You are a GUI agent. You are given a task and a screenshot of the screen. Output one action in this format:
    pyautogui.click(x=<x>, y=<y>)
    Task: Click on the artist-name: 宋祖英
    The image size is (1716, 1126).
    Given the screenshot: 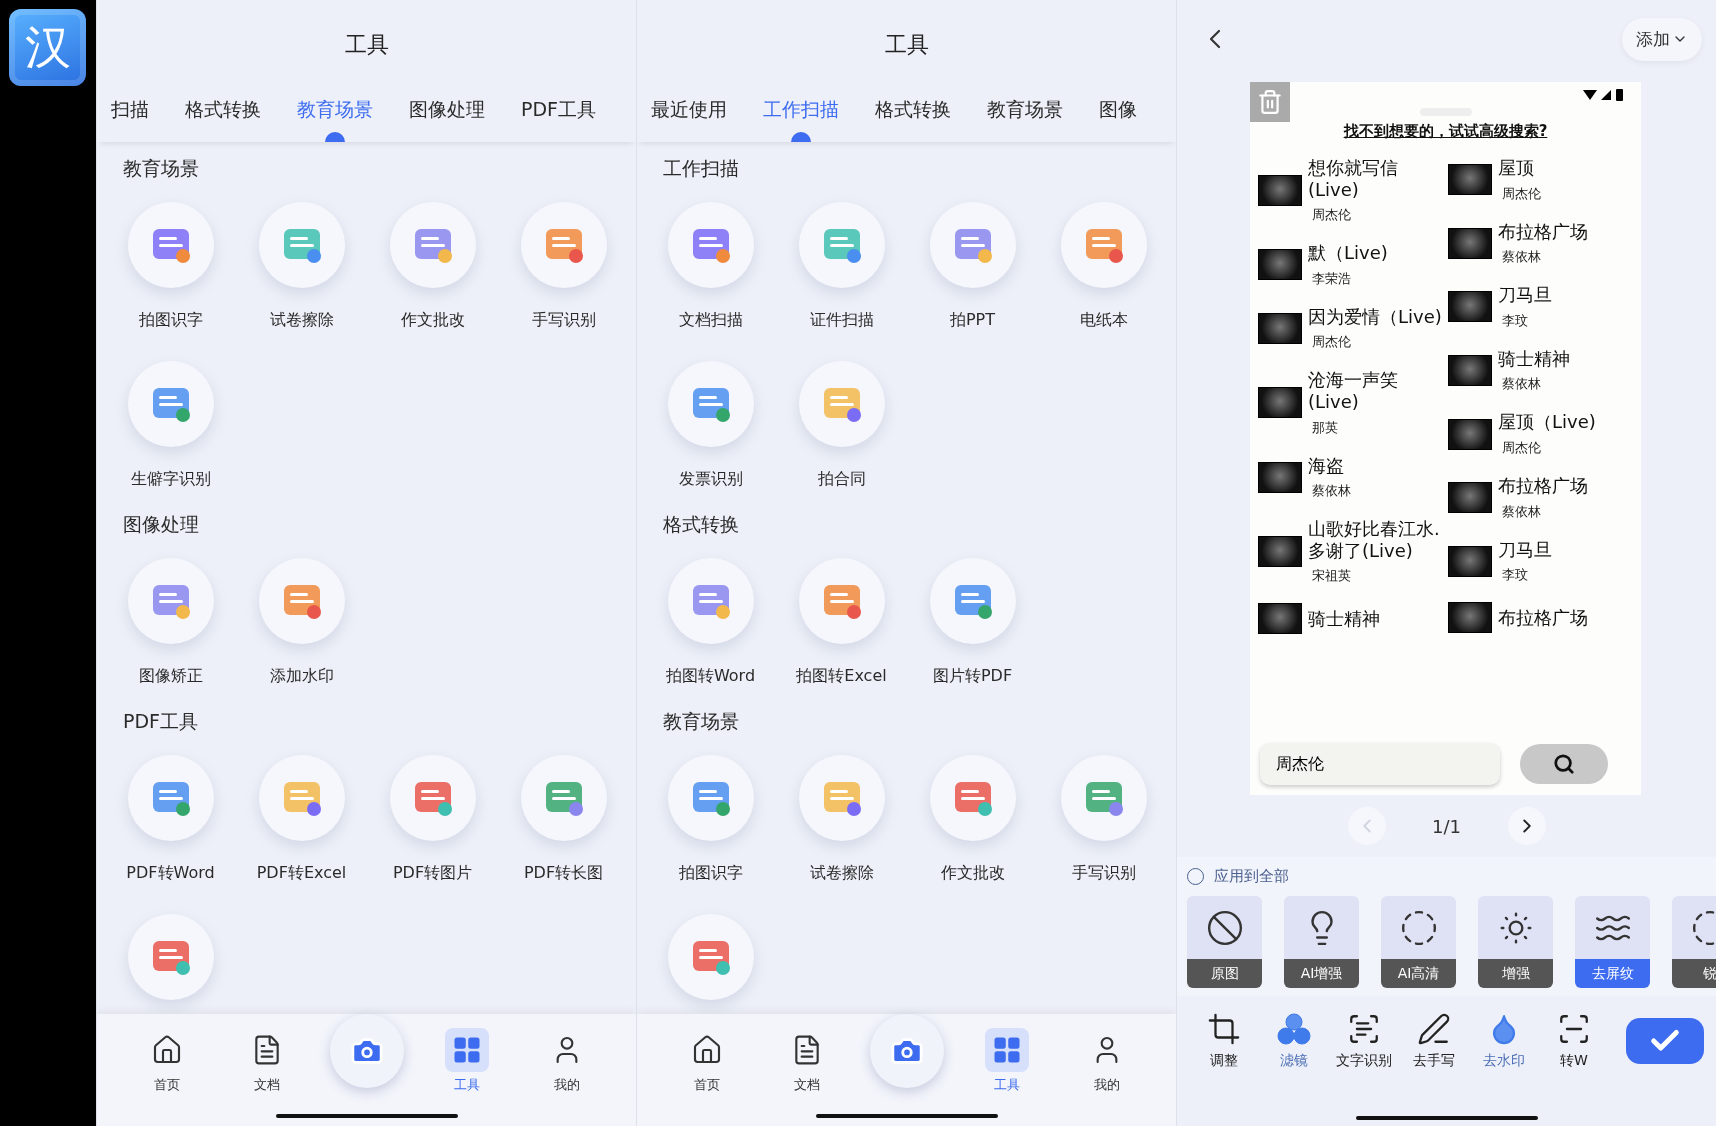 What is the action you would take?
    pyautogui.click(x=1331, y=576)
    